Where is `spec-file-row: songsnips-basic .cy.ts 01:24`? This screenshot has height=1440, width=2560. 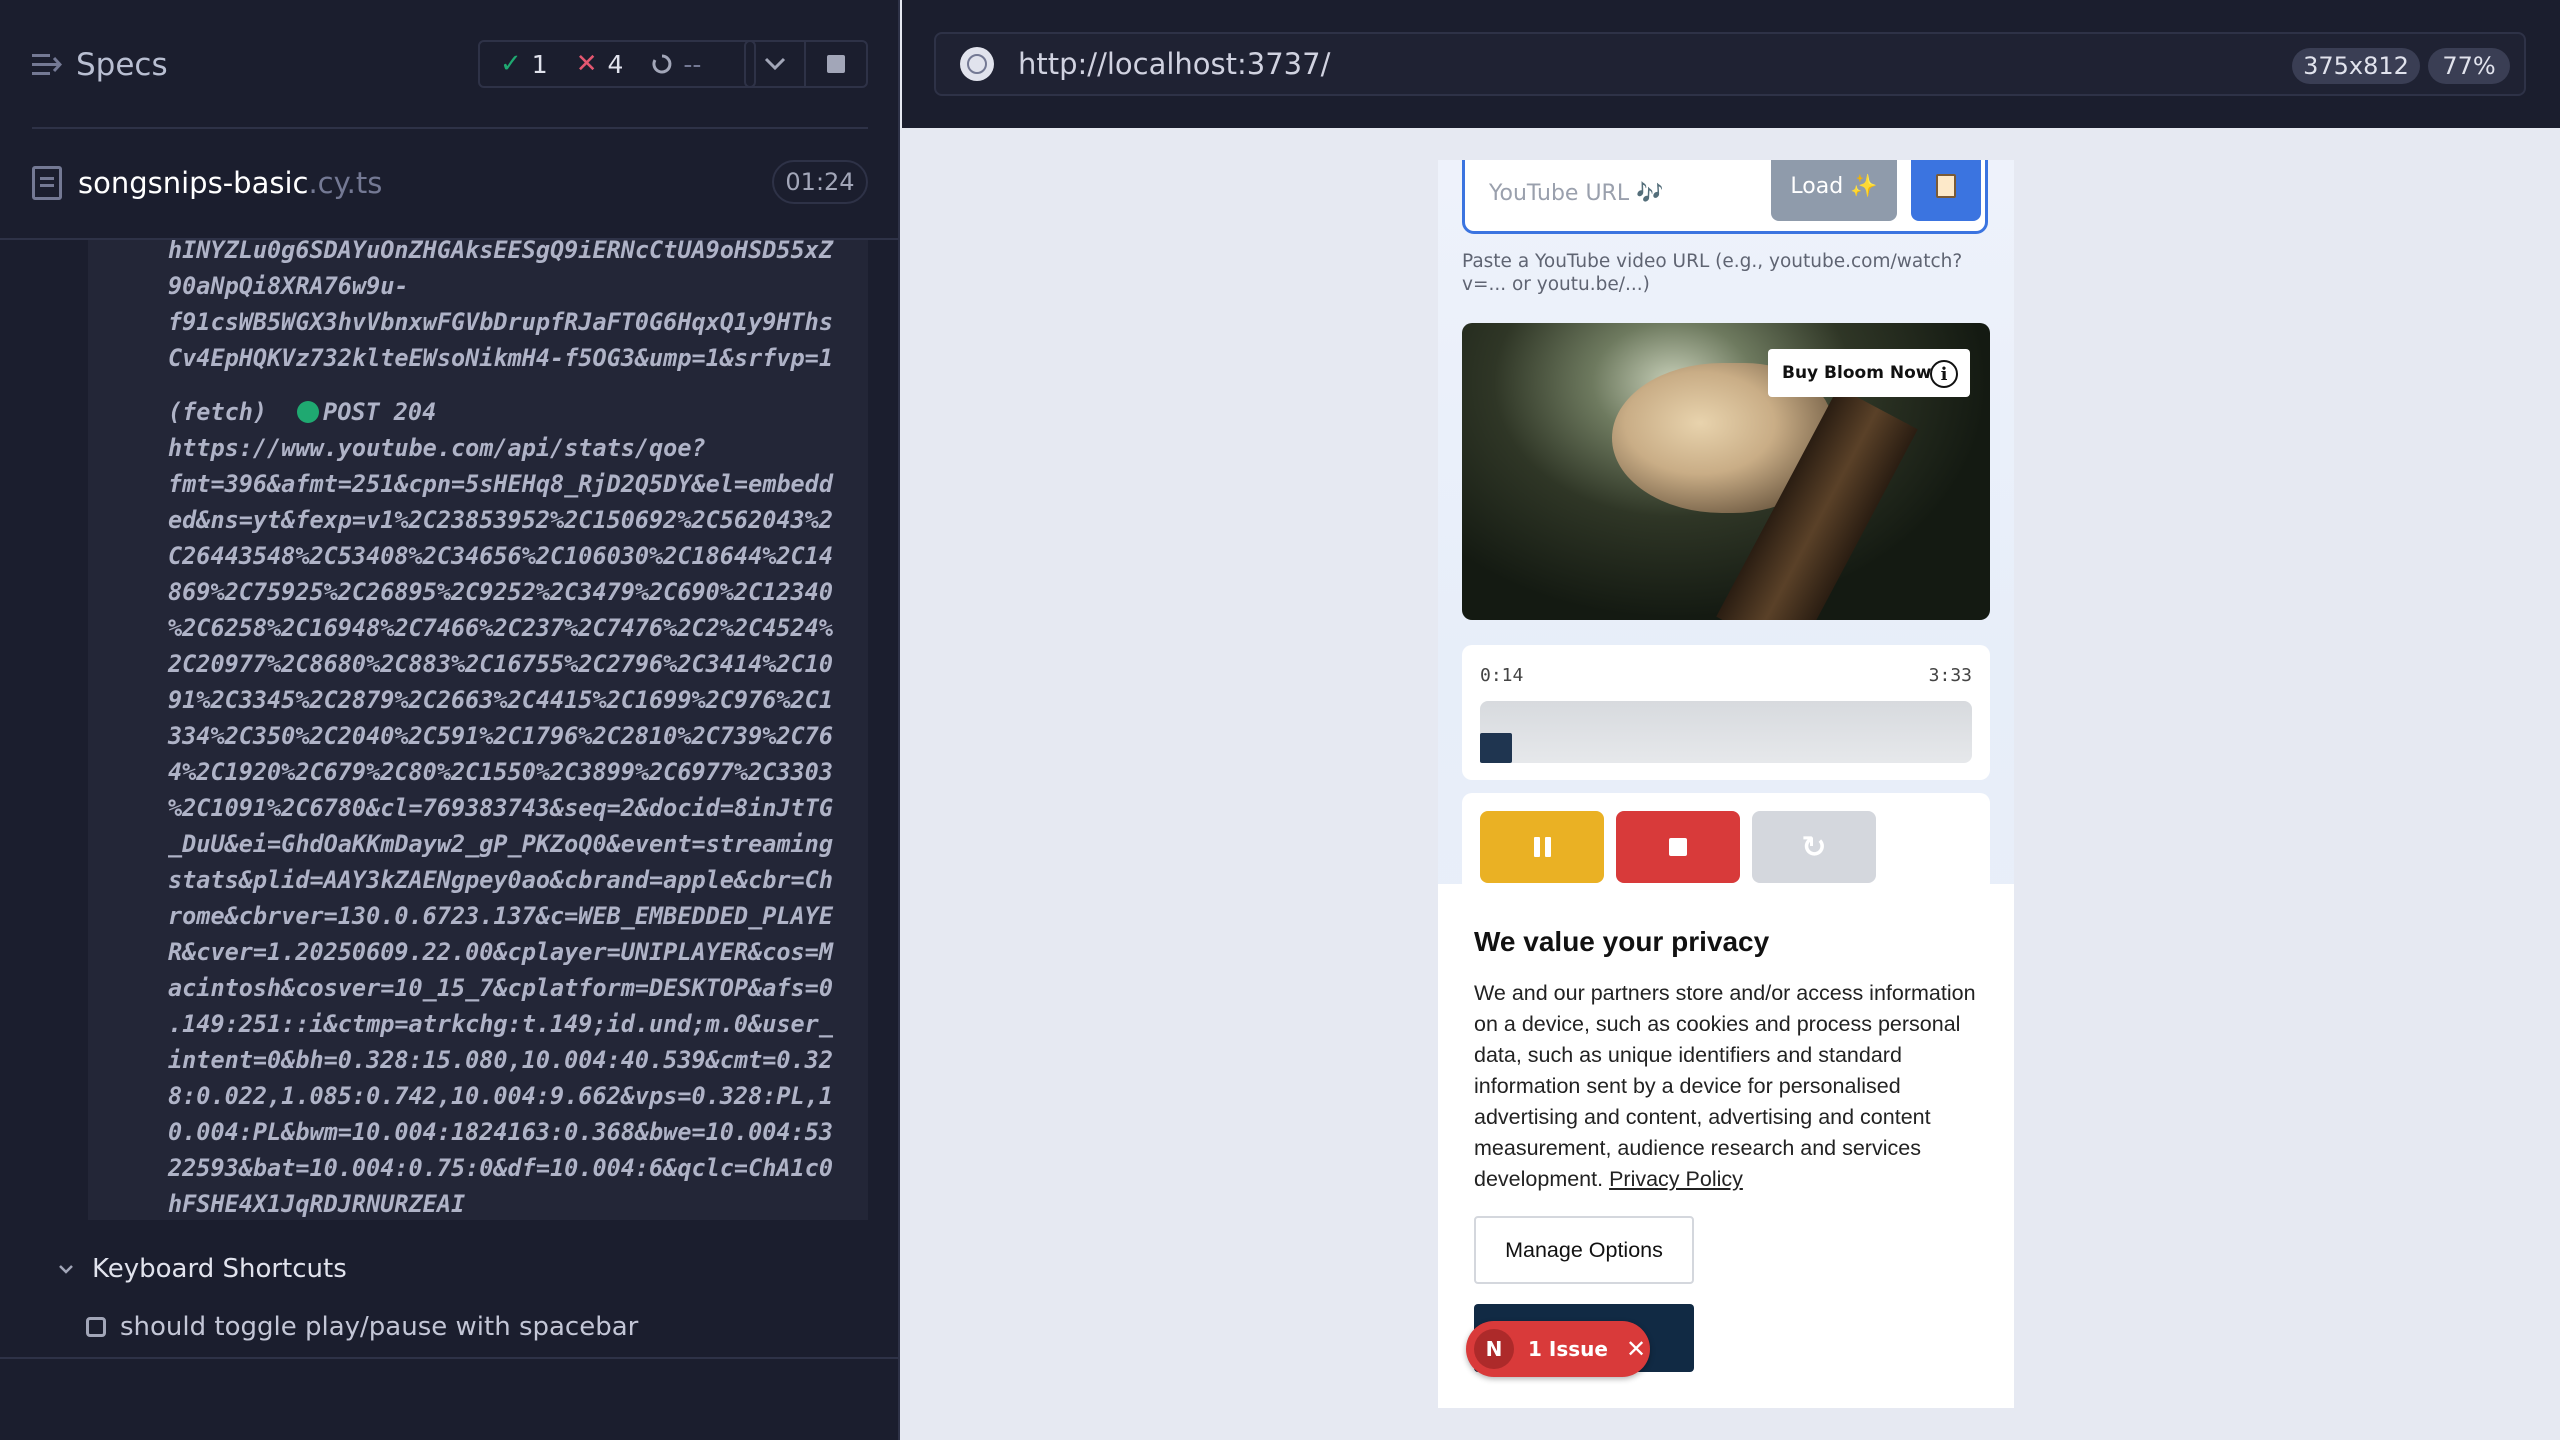
spec-file-row: songsnips-basic .cy.ts 01:24 is located at coordinates (450, 183).